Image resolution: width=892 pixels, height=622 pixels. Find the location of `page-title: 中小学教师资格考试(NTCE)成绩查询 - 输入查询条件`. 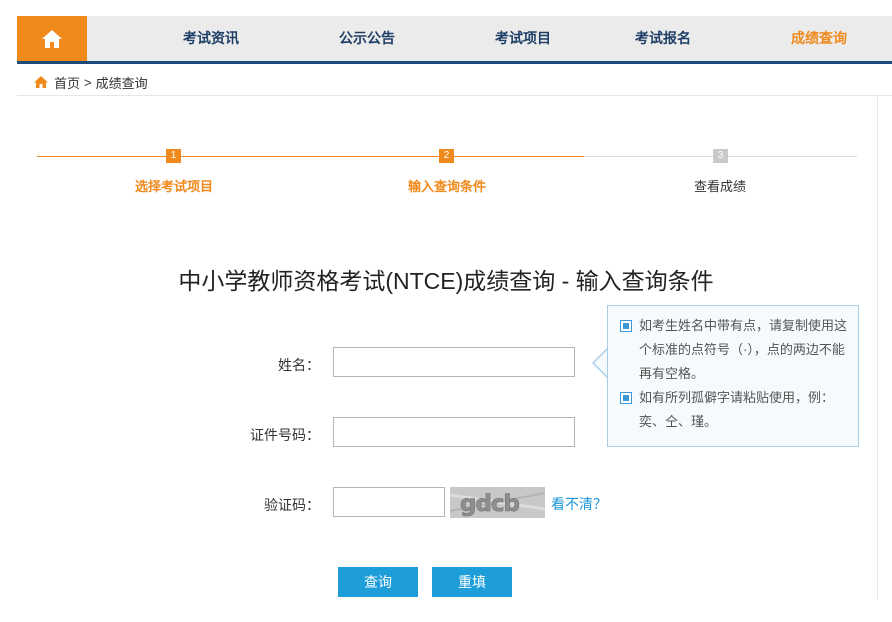

page-title: 中小学教师资格考试(NTCE)成绩查询 - 输入查询条件 is located at coordinates (446, 281).